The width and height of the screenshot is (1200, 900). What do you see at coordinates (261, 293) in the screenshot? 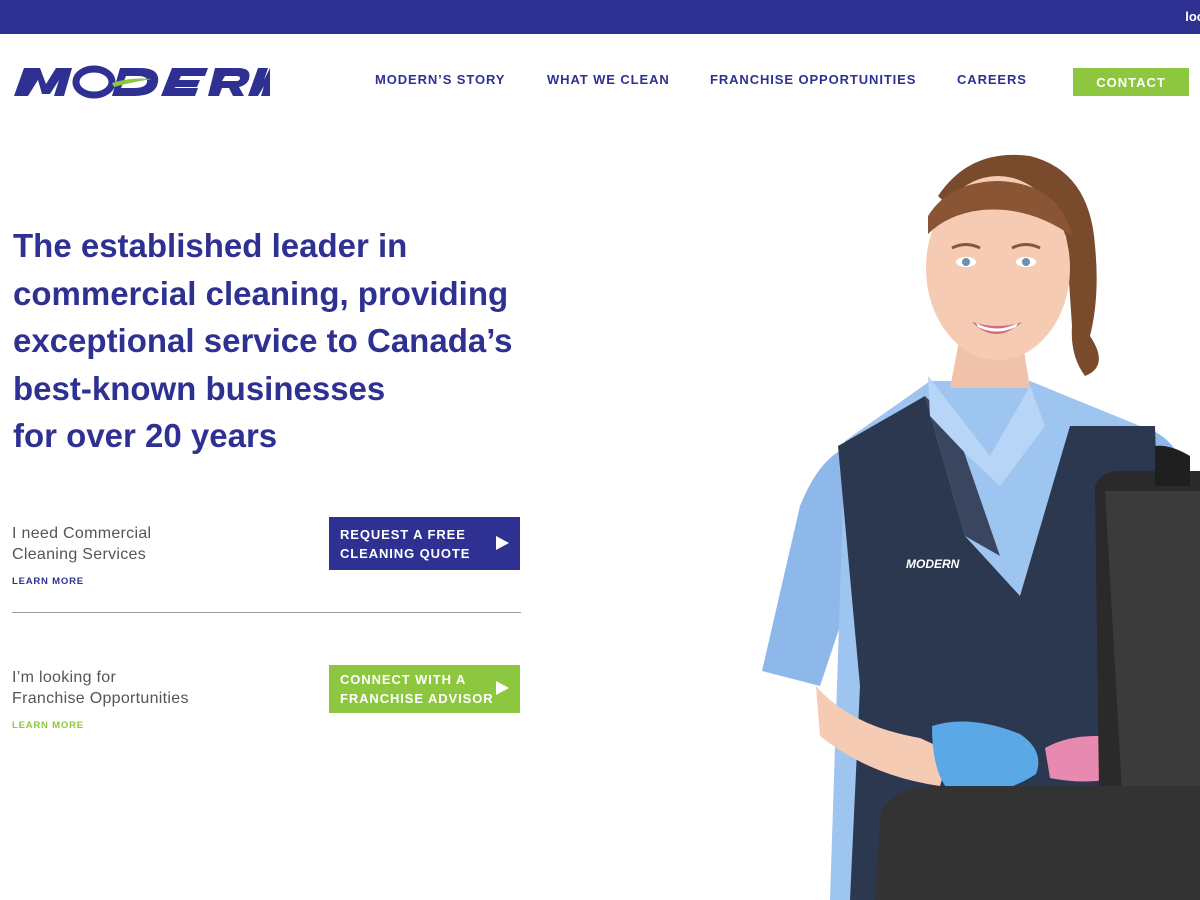
I see `headline-line: commercial cleaning, providing` at bounding box center [261, 293].